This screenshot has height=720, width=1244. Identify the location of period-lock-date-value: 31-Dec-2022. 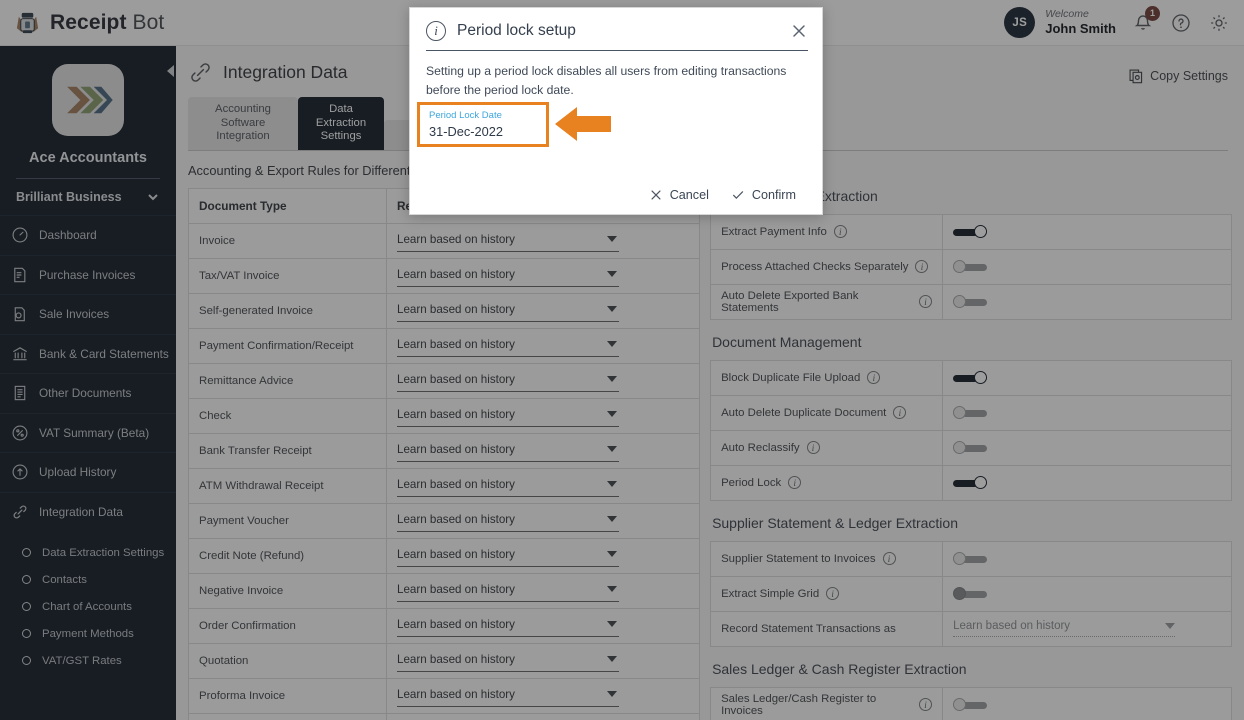
(466, 131).